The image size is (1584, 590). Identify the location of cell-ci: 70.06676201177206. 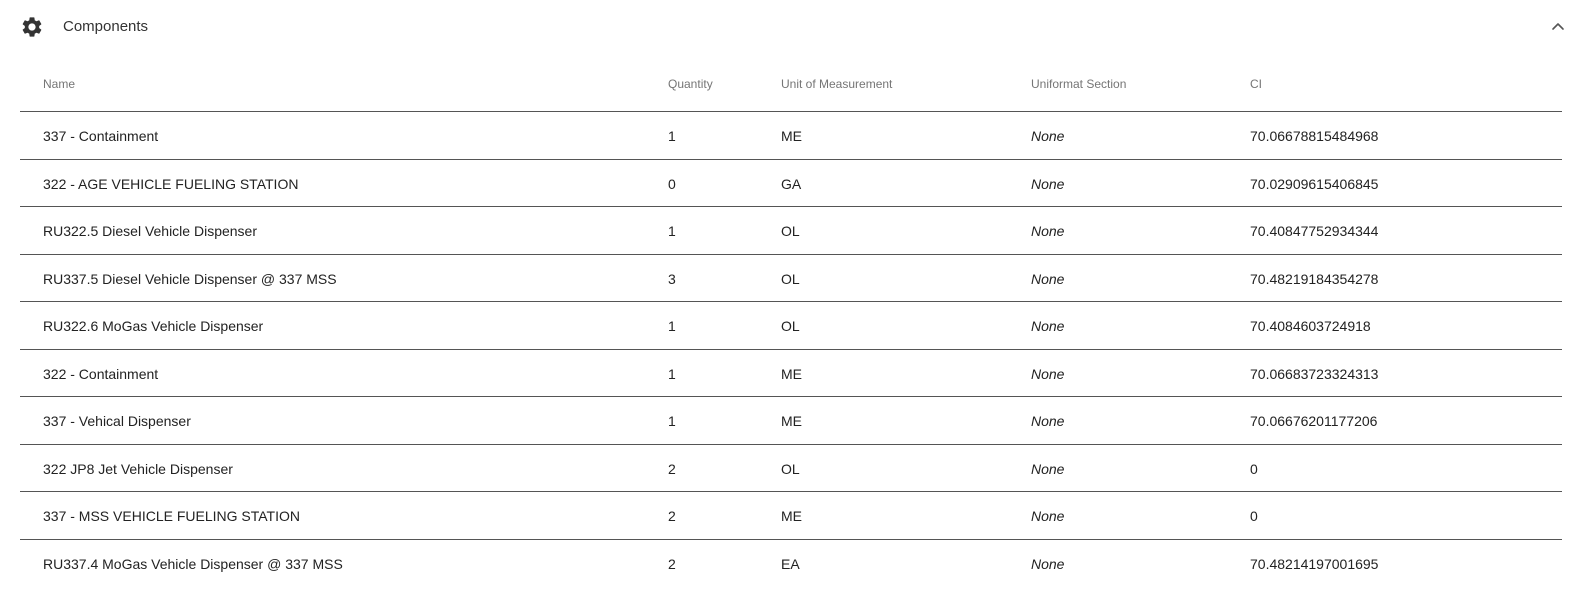
(1314, 421).